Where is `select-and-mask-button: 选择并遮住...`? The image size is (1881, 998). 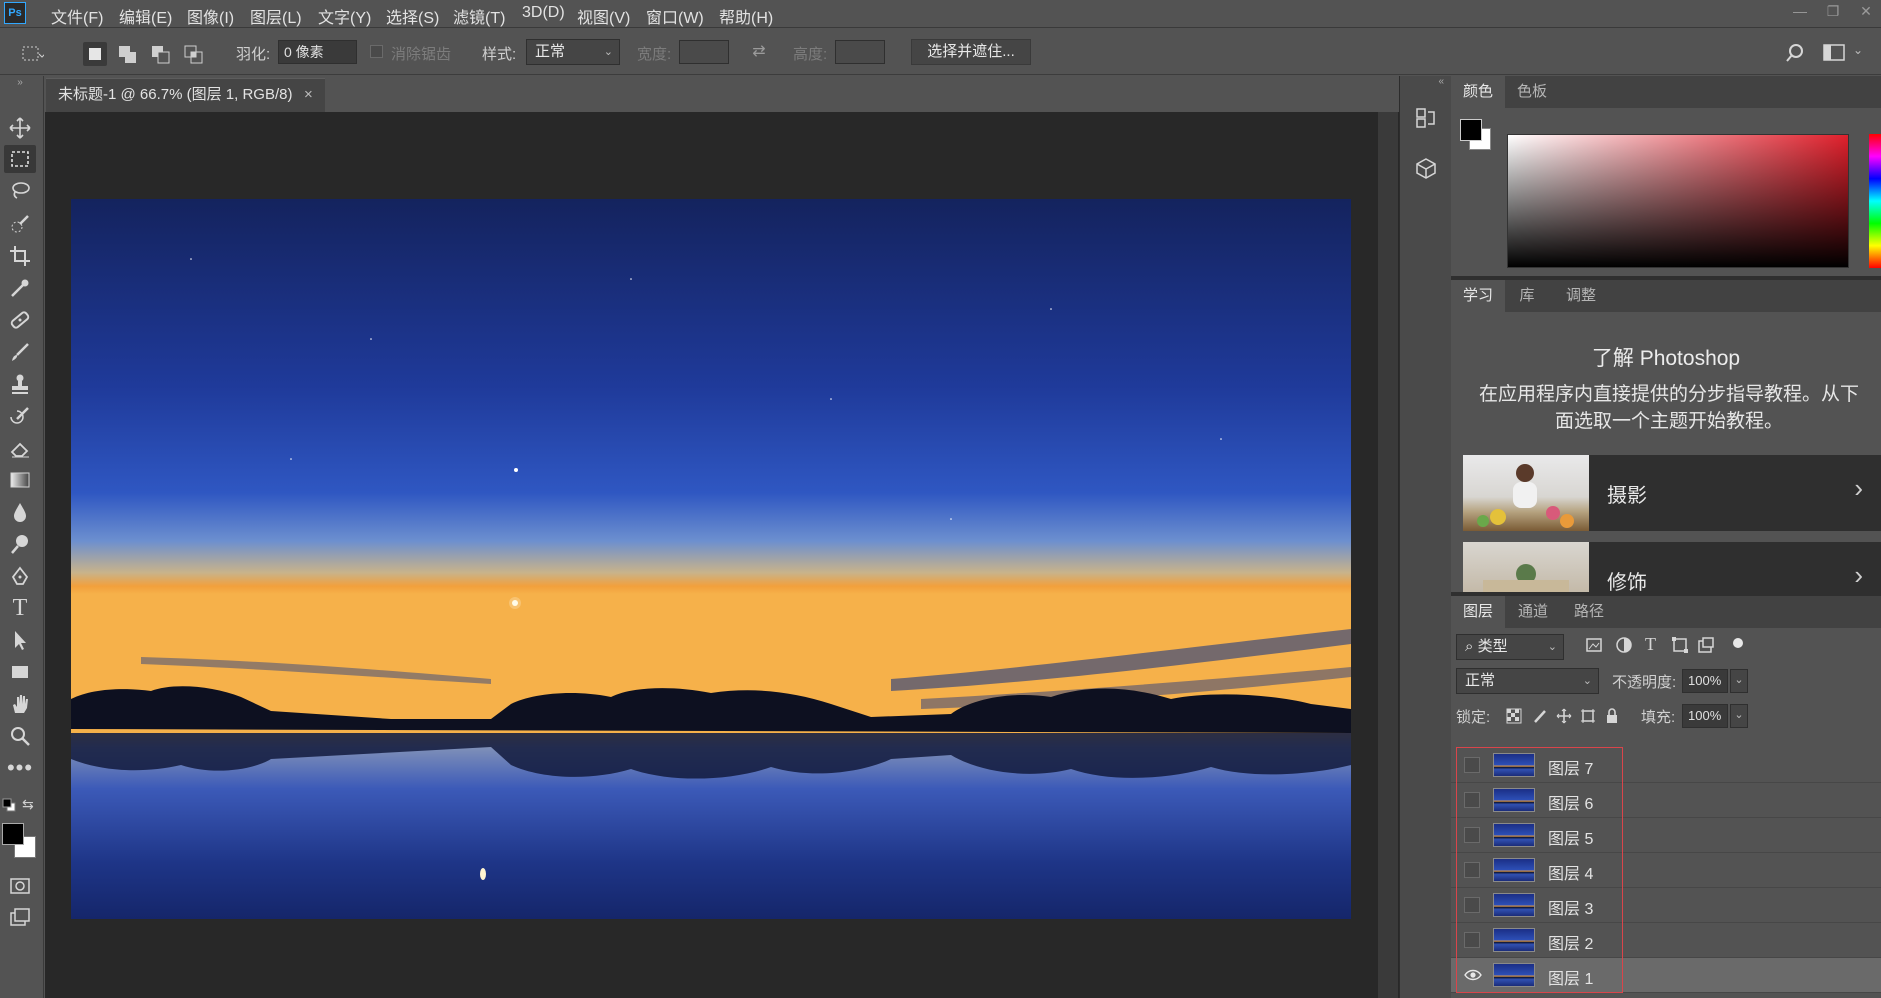
select-and-mask-button: 选择并遮住... is located at coordinates (971, 52).